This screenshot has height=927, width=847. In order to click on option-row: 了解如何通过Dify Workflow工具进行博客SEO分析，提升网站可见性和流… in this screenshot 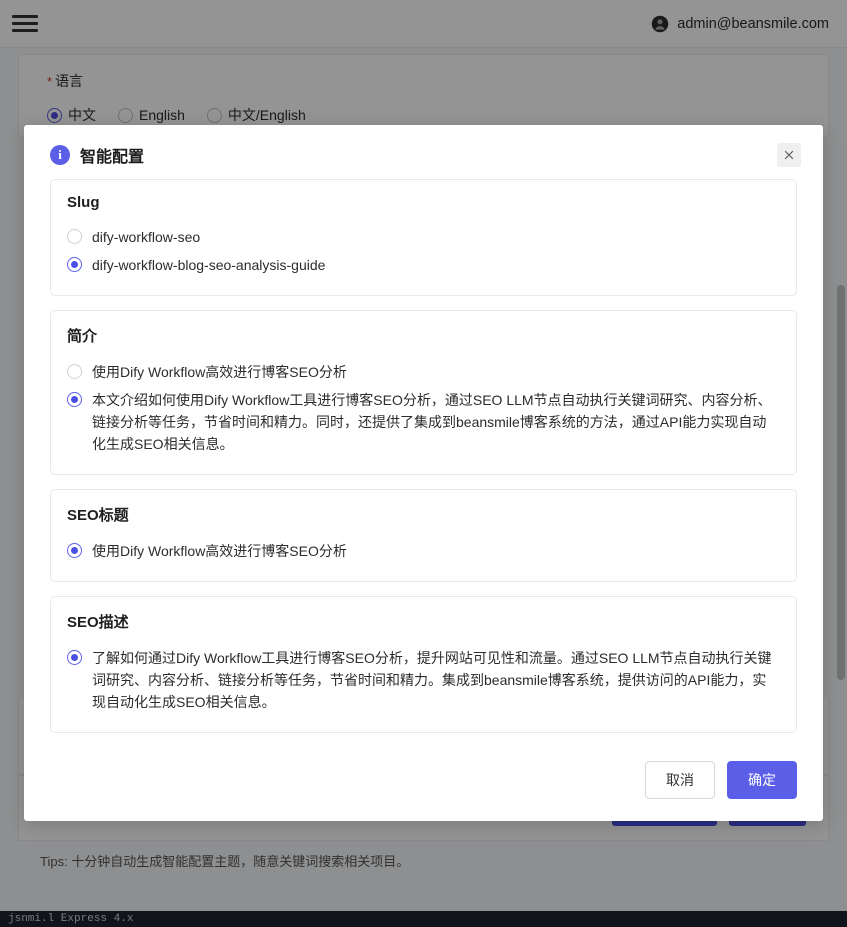, I will do `click(423, 680)`.